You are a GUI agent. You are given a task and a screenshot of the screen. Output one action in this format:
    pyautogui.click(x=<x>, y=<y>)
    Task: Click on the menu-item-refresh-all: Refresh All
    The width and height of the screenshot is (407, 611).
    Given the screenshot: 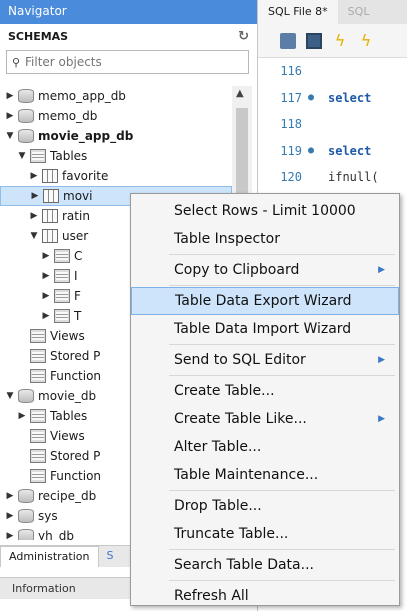 What is the action you would take?
    pyautogui.click(x=265, y=596)
    